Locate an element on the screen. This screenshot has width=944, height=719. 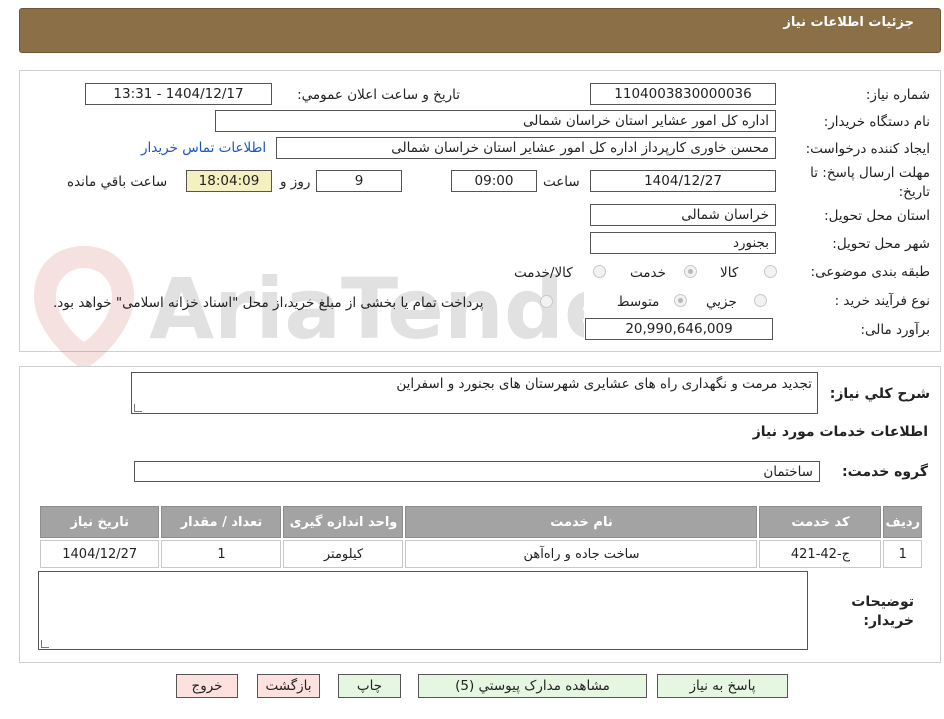
days-field: 9 is located at coordinates (359, 181).